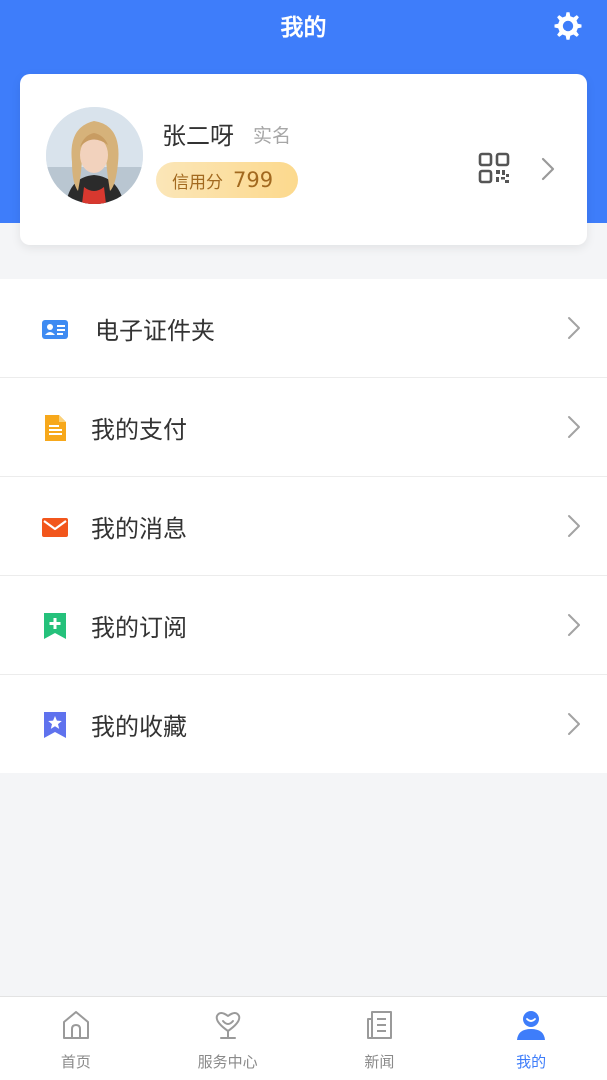  What do you see at coordinates (303, 328) in the screenshot?
I see `menu-item-id-wallet: 电子证件夹` at bounding box center [303, 328].